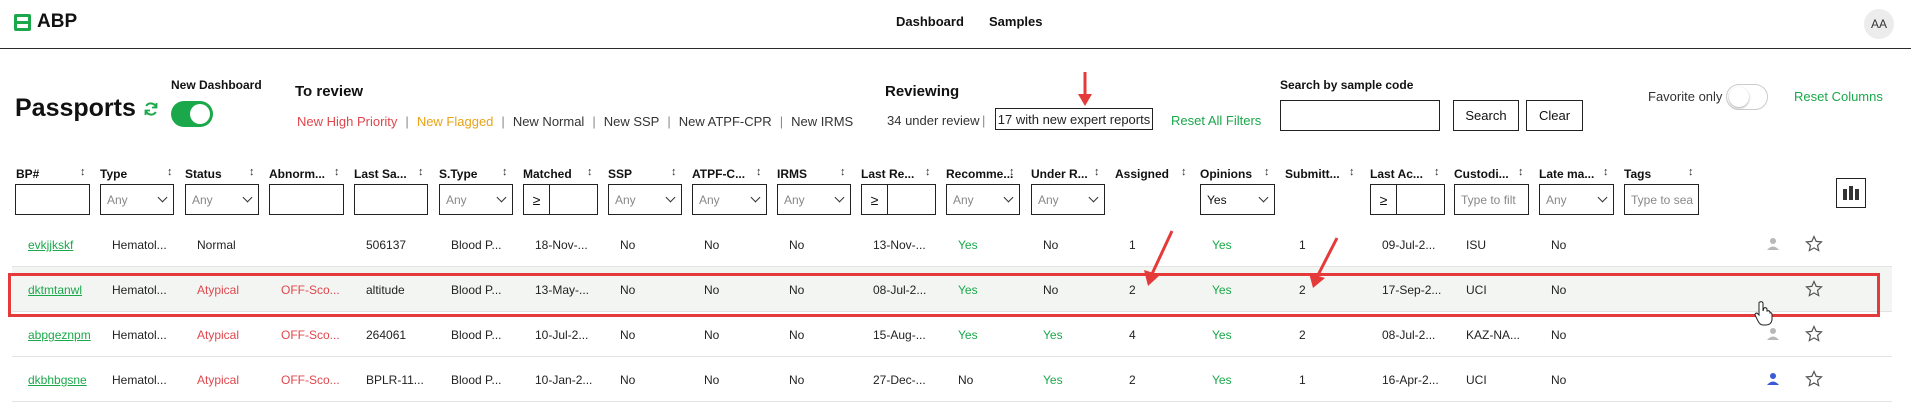 The height and width of the screenshot is (407, 1911). I want to click on filter-abnormal-input, so click(306, 199).